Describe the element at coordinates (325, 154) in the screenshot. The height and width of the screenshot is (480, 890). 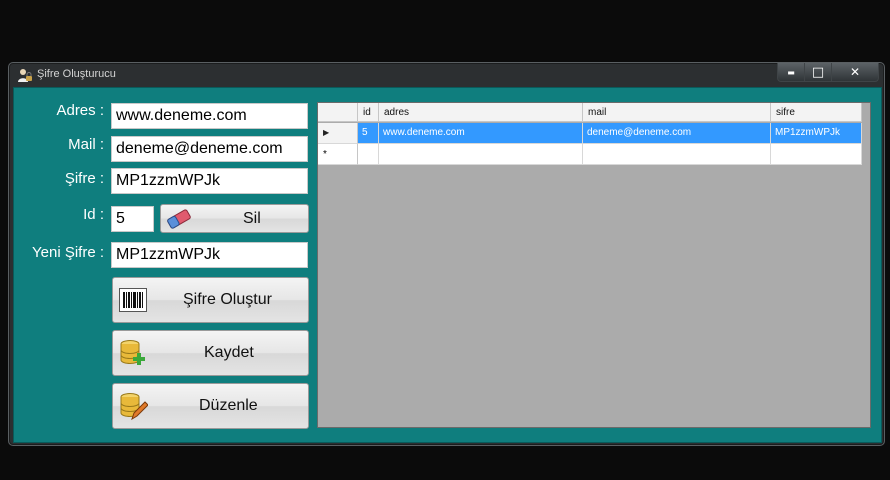
I see `new-row-marker: *` at that location.